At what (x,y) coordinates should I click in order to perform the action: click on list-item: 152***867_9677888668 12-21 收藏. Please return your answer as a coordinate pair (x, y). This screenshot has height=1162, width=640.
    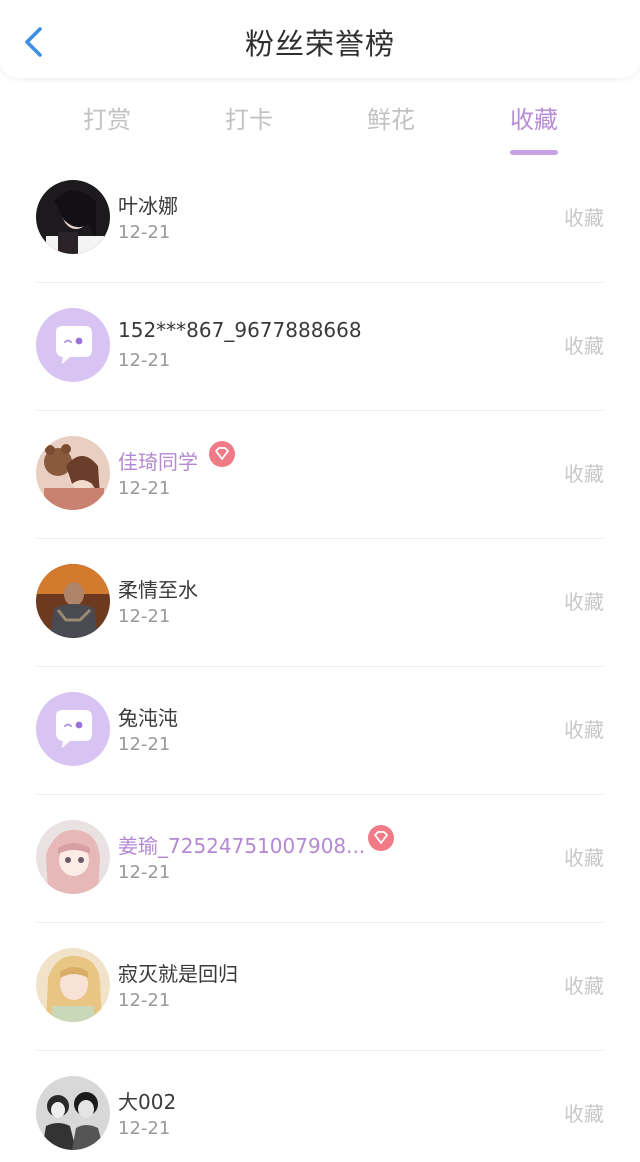
    Looking at the image, I should click on (320, 346).